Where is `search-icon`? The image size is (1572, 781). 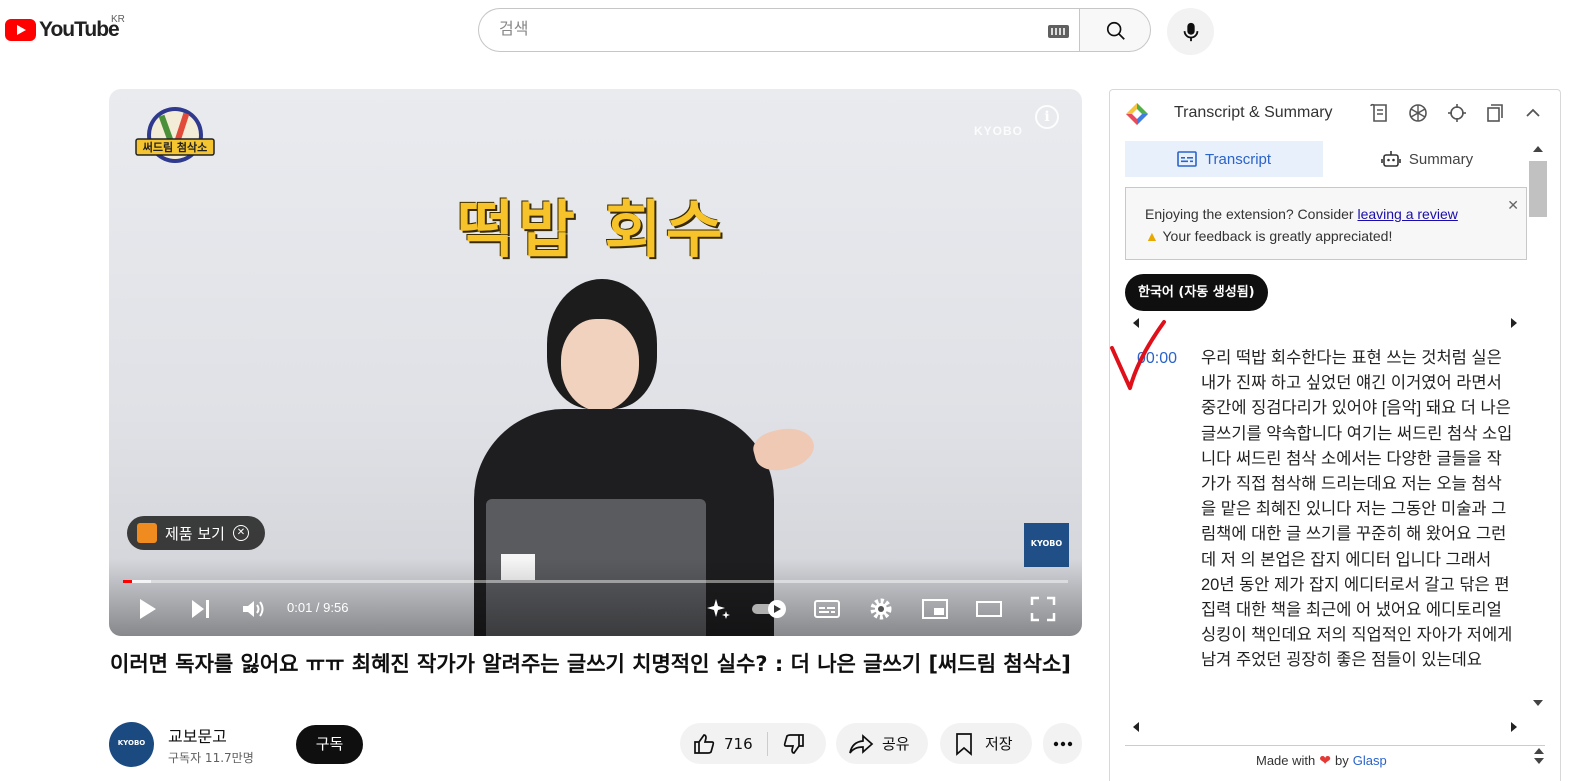 search-icon is located at coordinates (1115, 30).